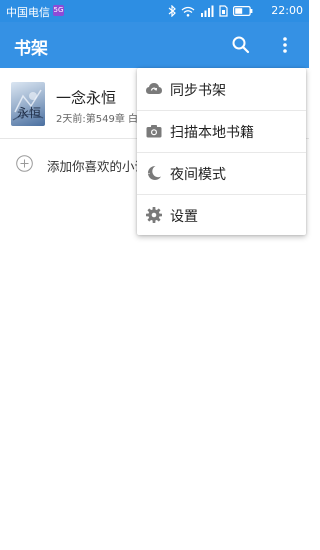 The image size is (320, 550). What do you see at coordinates (97, 166) in the screenshot?
I see `add-book-label: 添加你喜欢的小说` at bounding box center [97, 166].